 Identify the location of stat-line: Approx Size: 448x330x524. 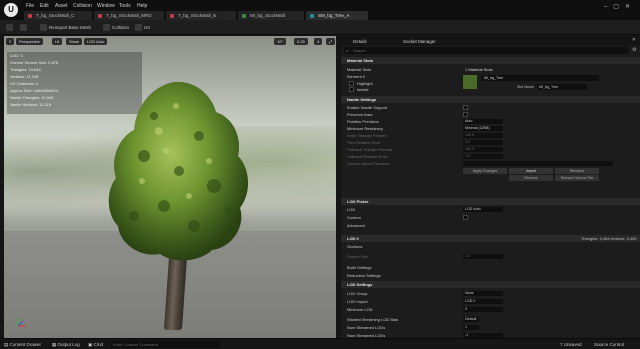
(34, 90).